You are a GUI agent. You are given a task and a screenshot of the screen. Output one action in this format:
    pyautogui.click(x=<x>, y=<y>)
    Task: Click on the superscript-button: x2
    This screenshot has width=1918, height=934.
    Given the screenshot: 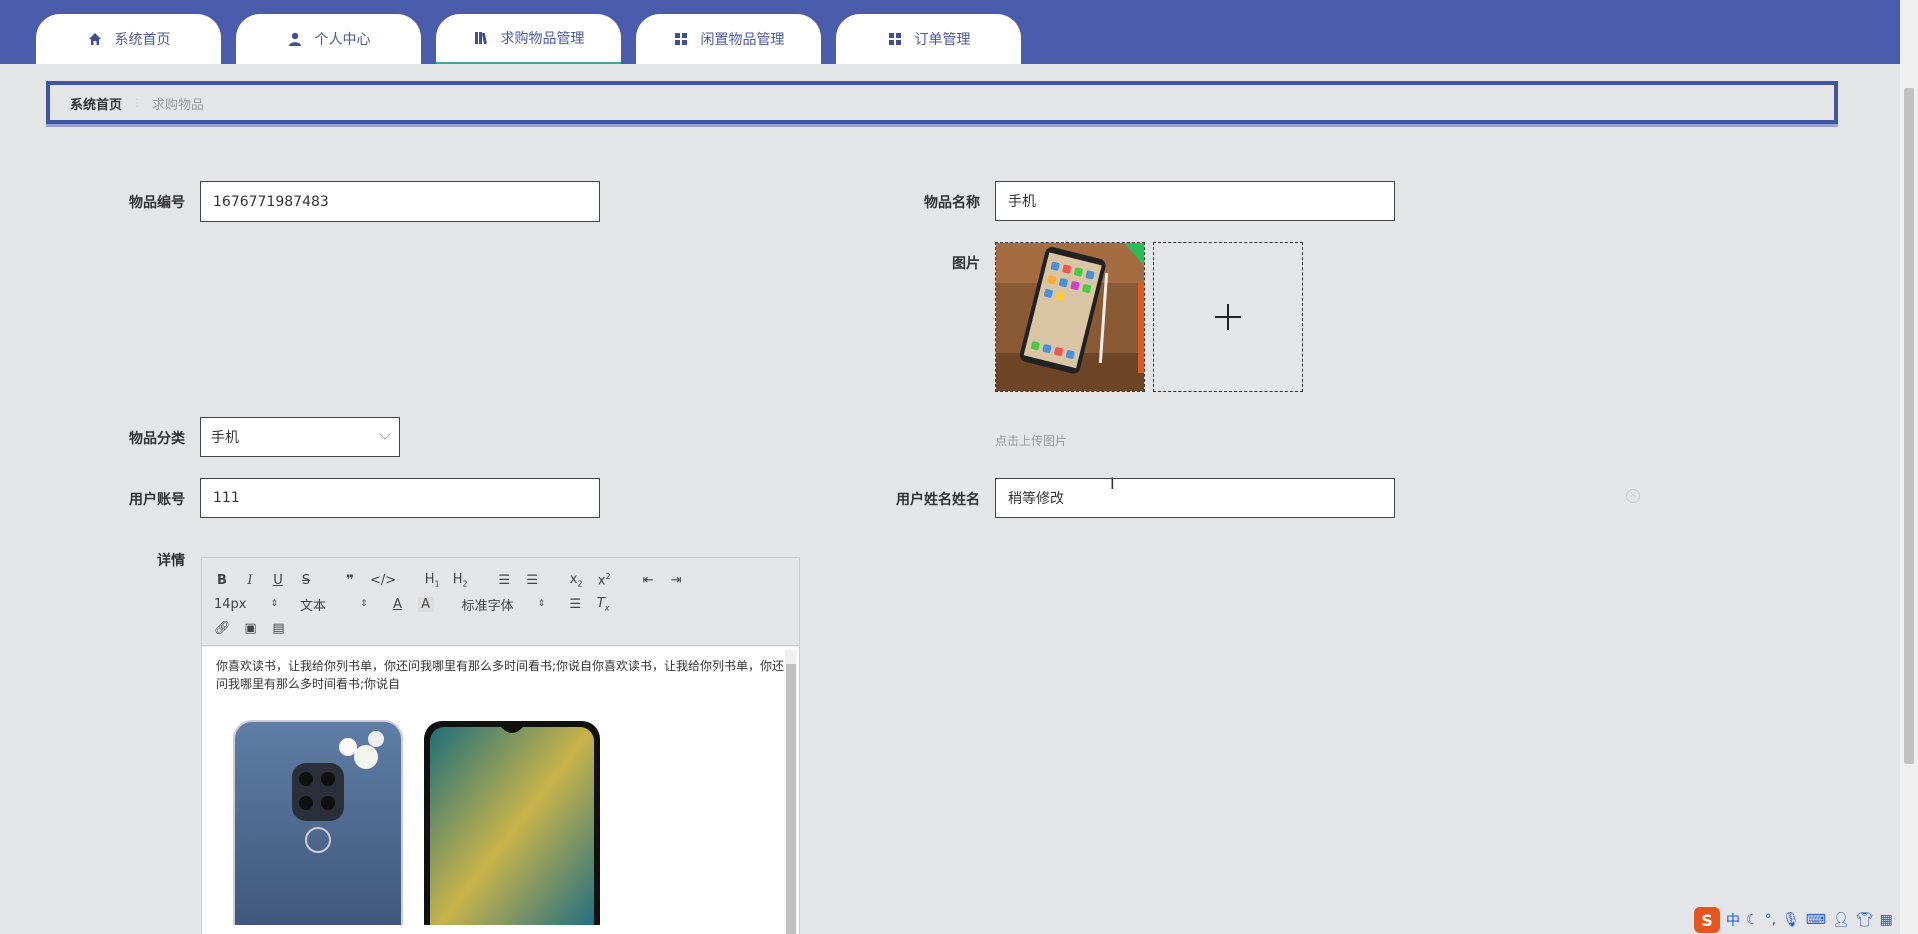 What is the action you would take?
    pyautogui.click(x=604, y=580)
    